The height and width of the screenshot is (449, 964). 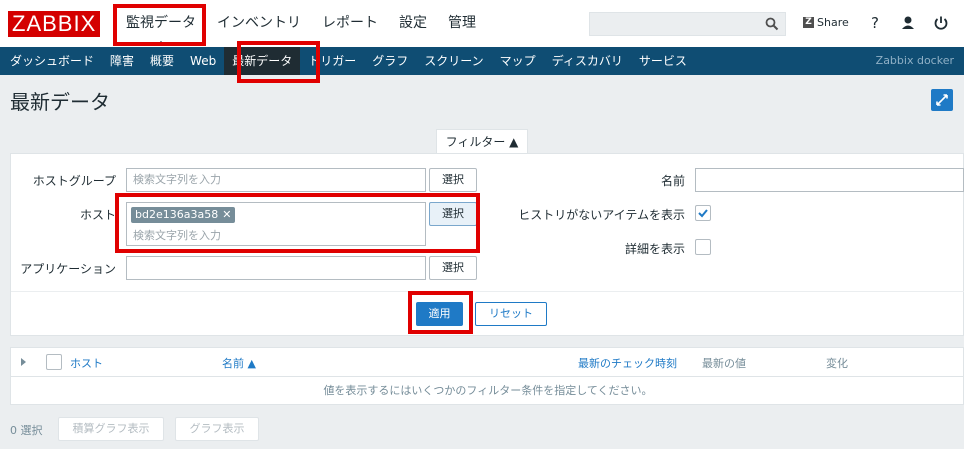 I want to click on page-title: 最新データ, so click(x=60, y=102).